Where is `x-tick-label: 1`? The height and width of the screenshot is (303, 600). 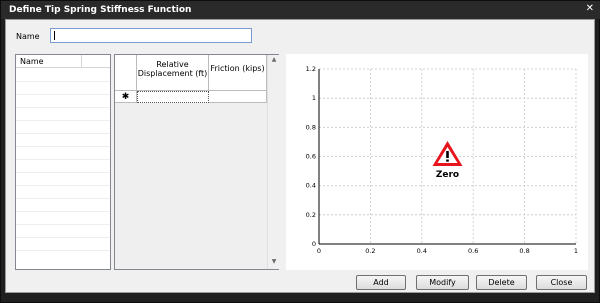 x-tick-label: 1 is located at coordinates (576, 251).